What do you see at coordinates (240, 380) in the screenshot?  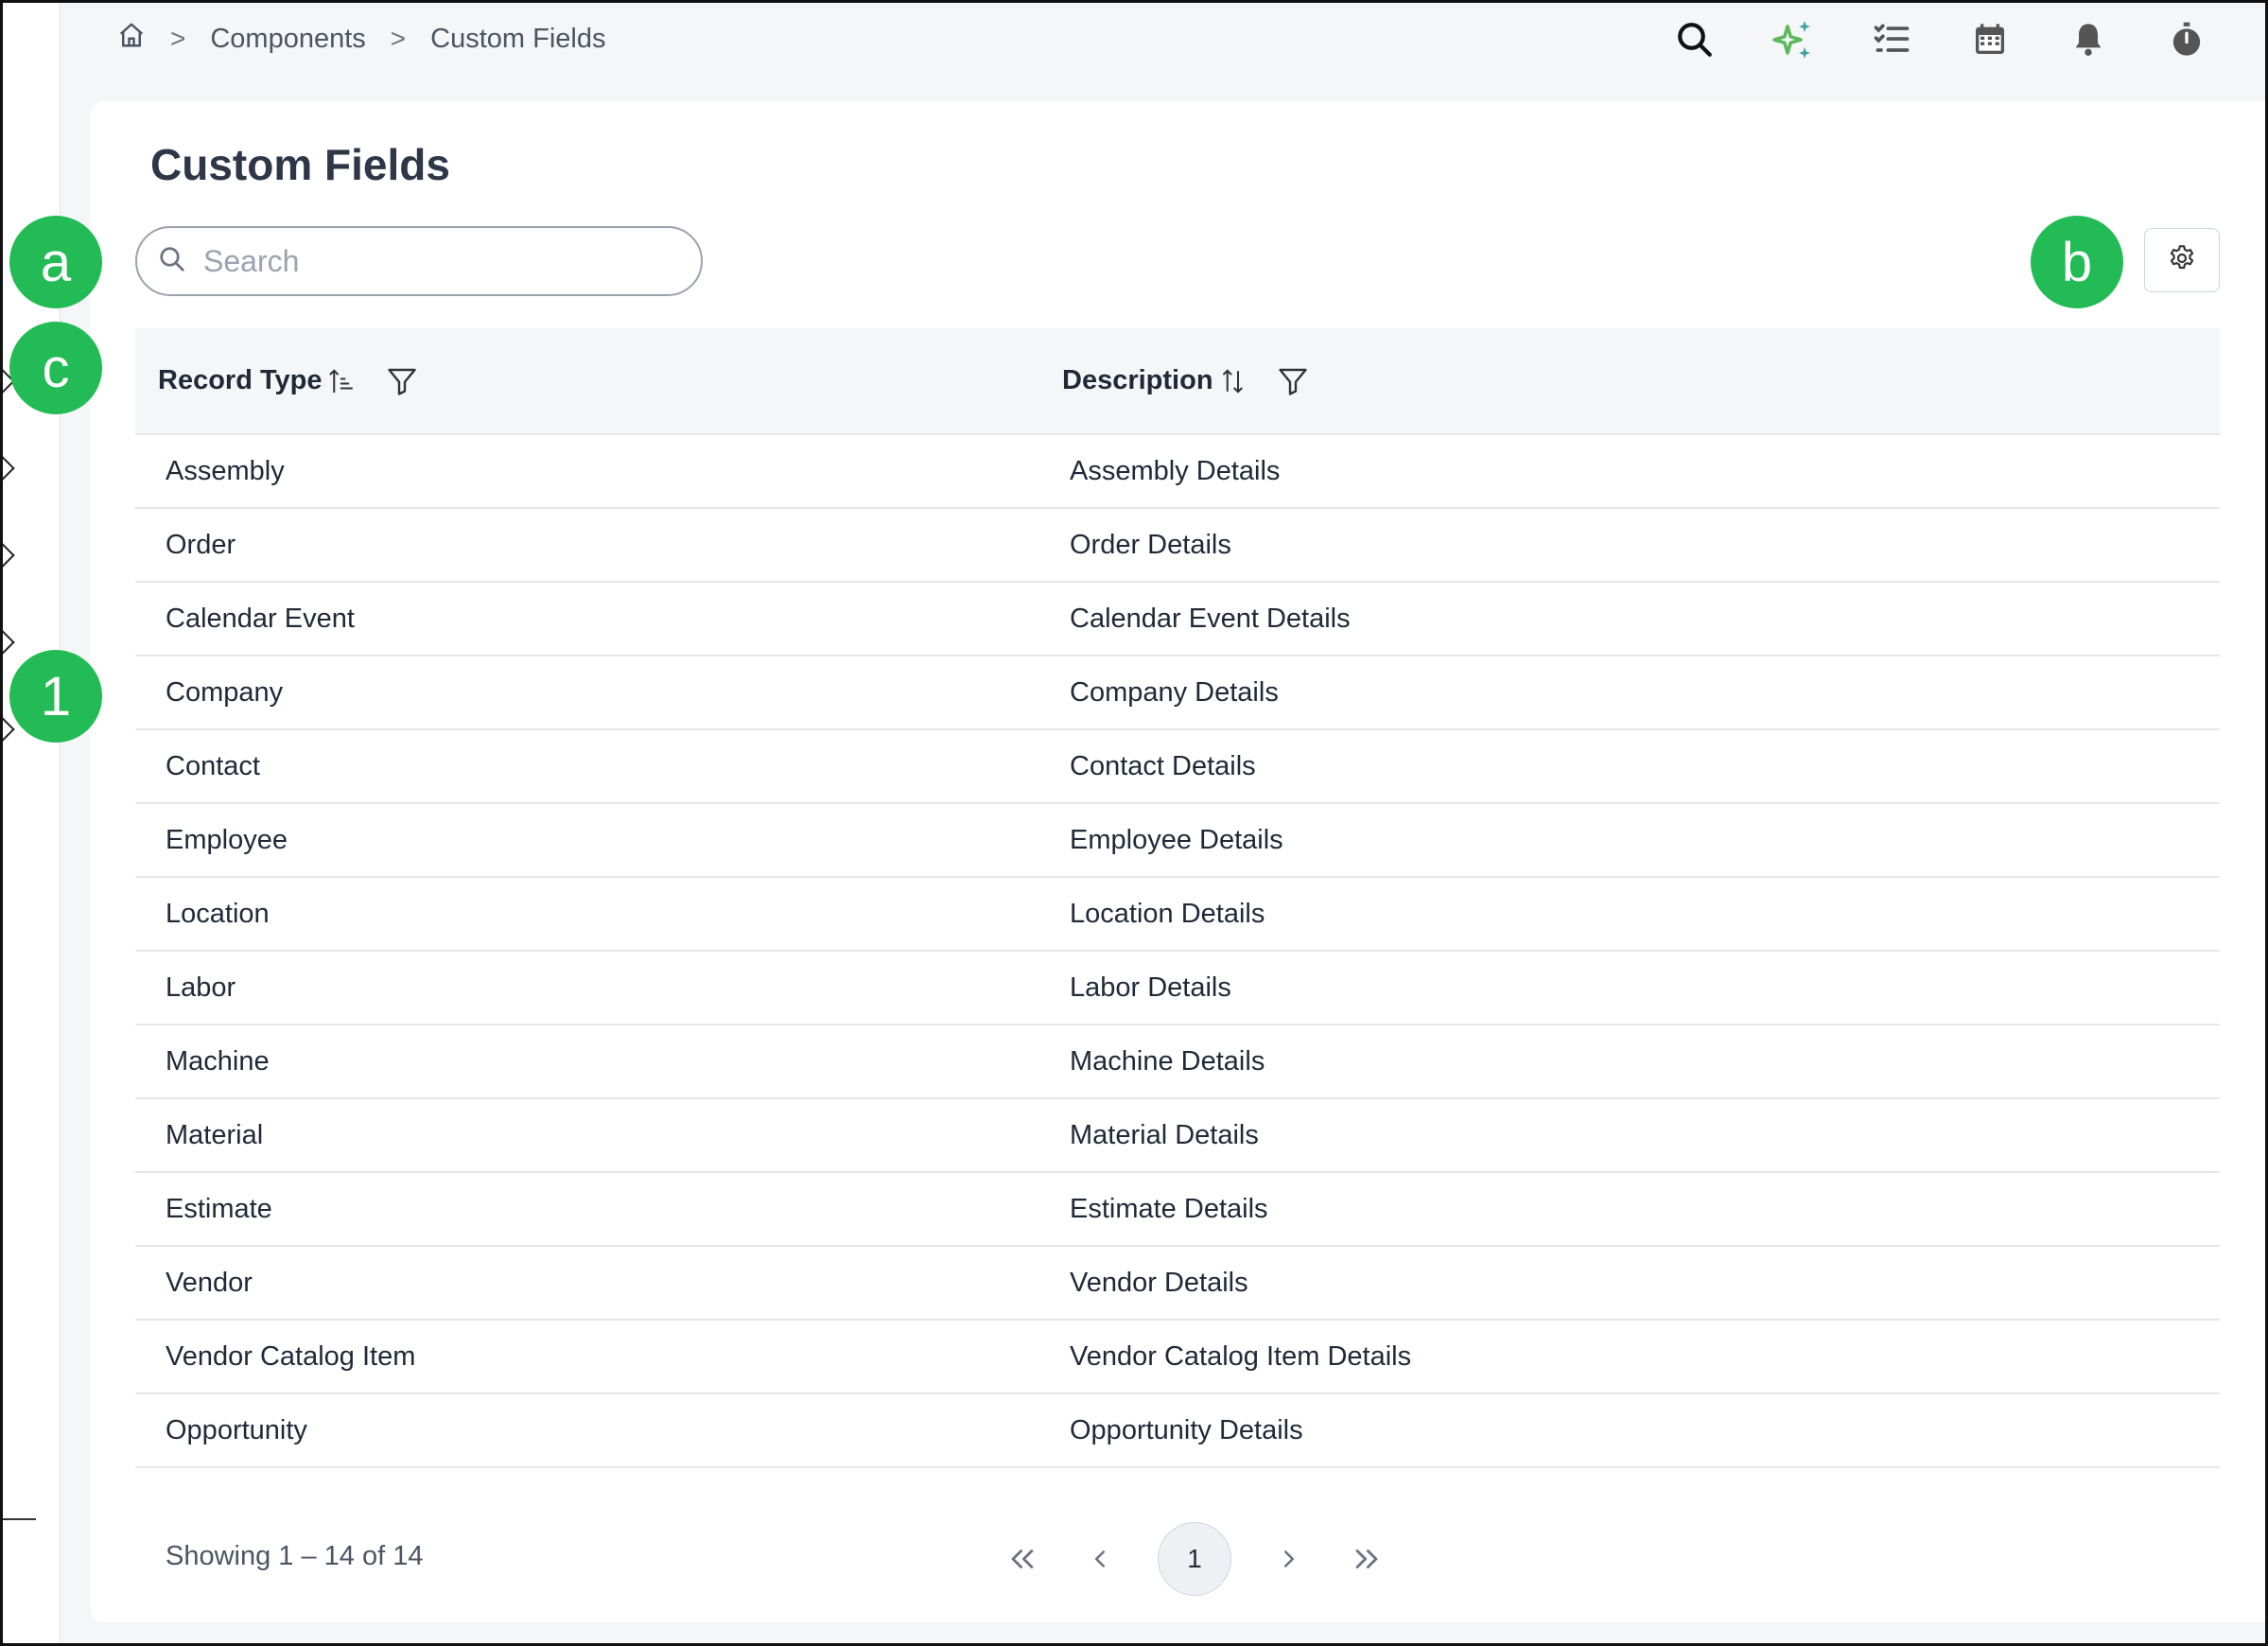 I see `column-label: Record Type` at bounding box center [240, 380].